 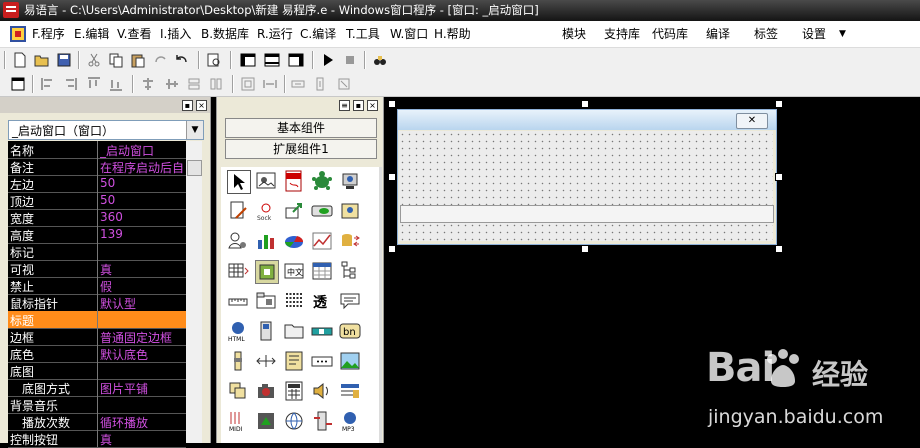 What do you see at coordinates (266, 331) in the screenshot?
I see `phone-device-icon` at bounding box center [266, 331].